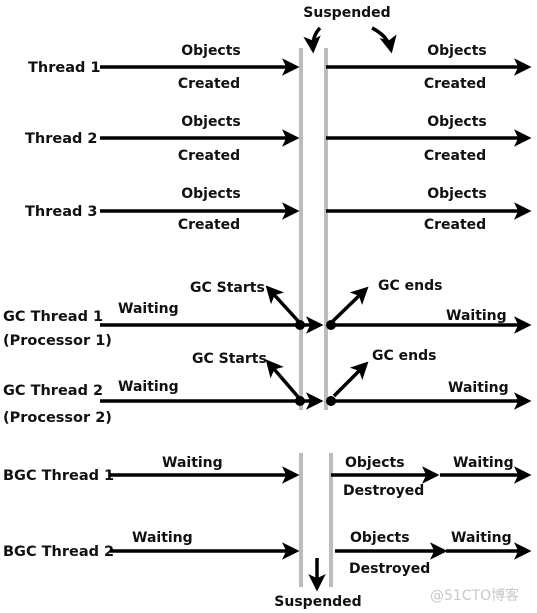 The height and width of the screenshot is (613, 537). Describe the element at coordinates (61, 139) in the screenshot. I see `thread-label: Thread 2` at that location.